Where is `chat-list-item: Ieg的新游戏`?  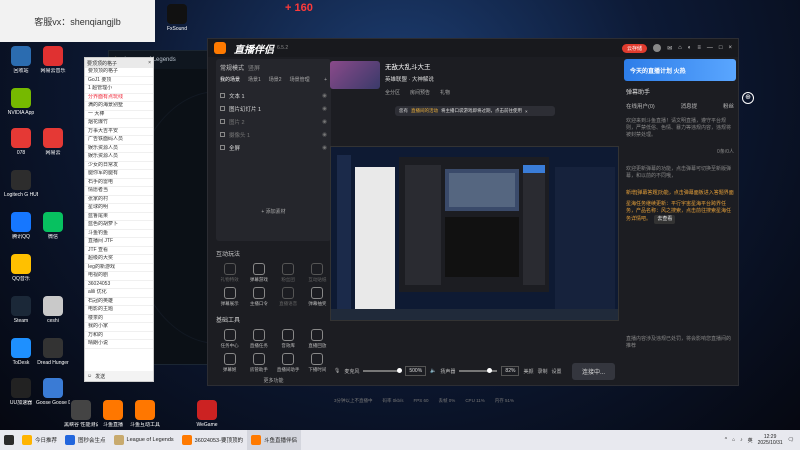 chat-list-item: Ieg的新游戏 is located at coordinates (119, 268).